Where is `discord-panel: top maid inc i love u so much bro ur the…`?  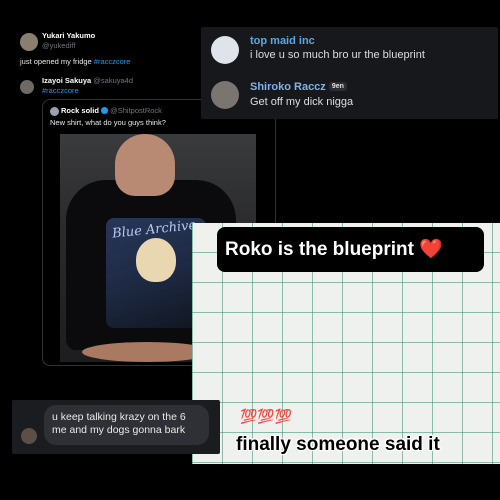
discord-panel: top maid inc i love u so much bro ur the… is located at coordinates (349, 73).